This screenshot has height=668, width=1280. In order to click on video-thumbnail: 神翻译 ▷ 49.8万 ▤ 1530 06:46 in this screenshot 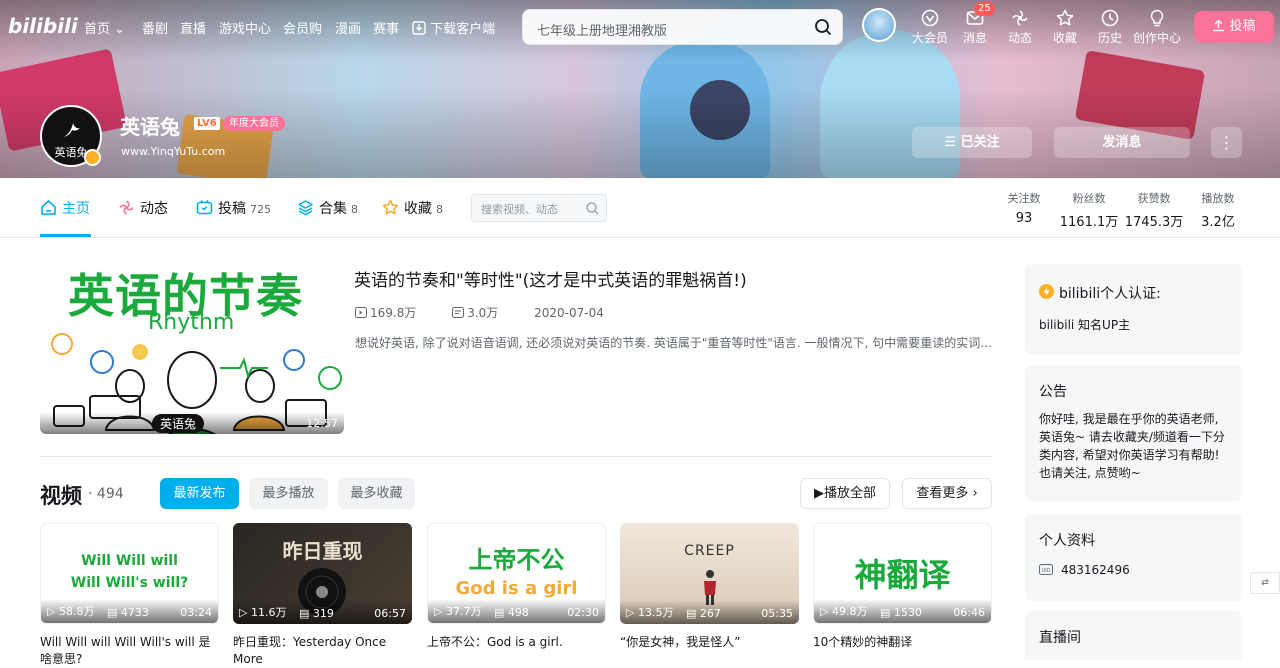, I will do `click(902, 573)`.